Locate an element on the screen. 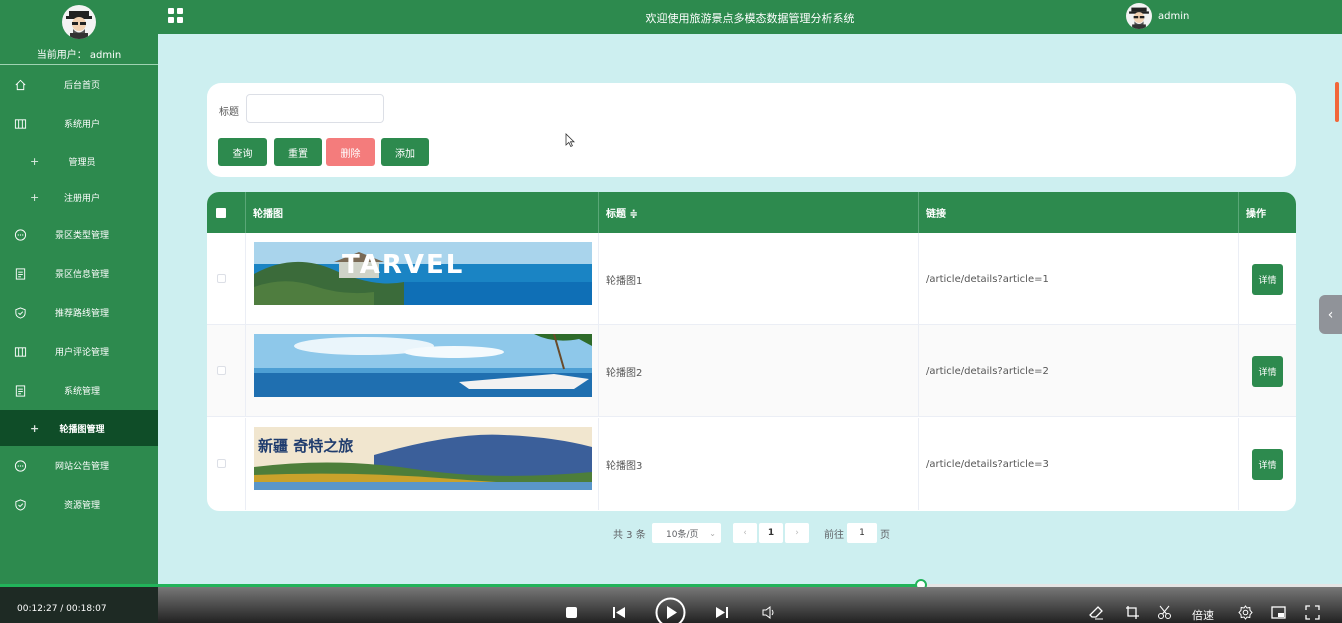 This screenshot has height=623, width=1342. fullscreen-icon is located at coordinates (1312, 612).